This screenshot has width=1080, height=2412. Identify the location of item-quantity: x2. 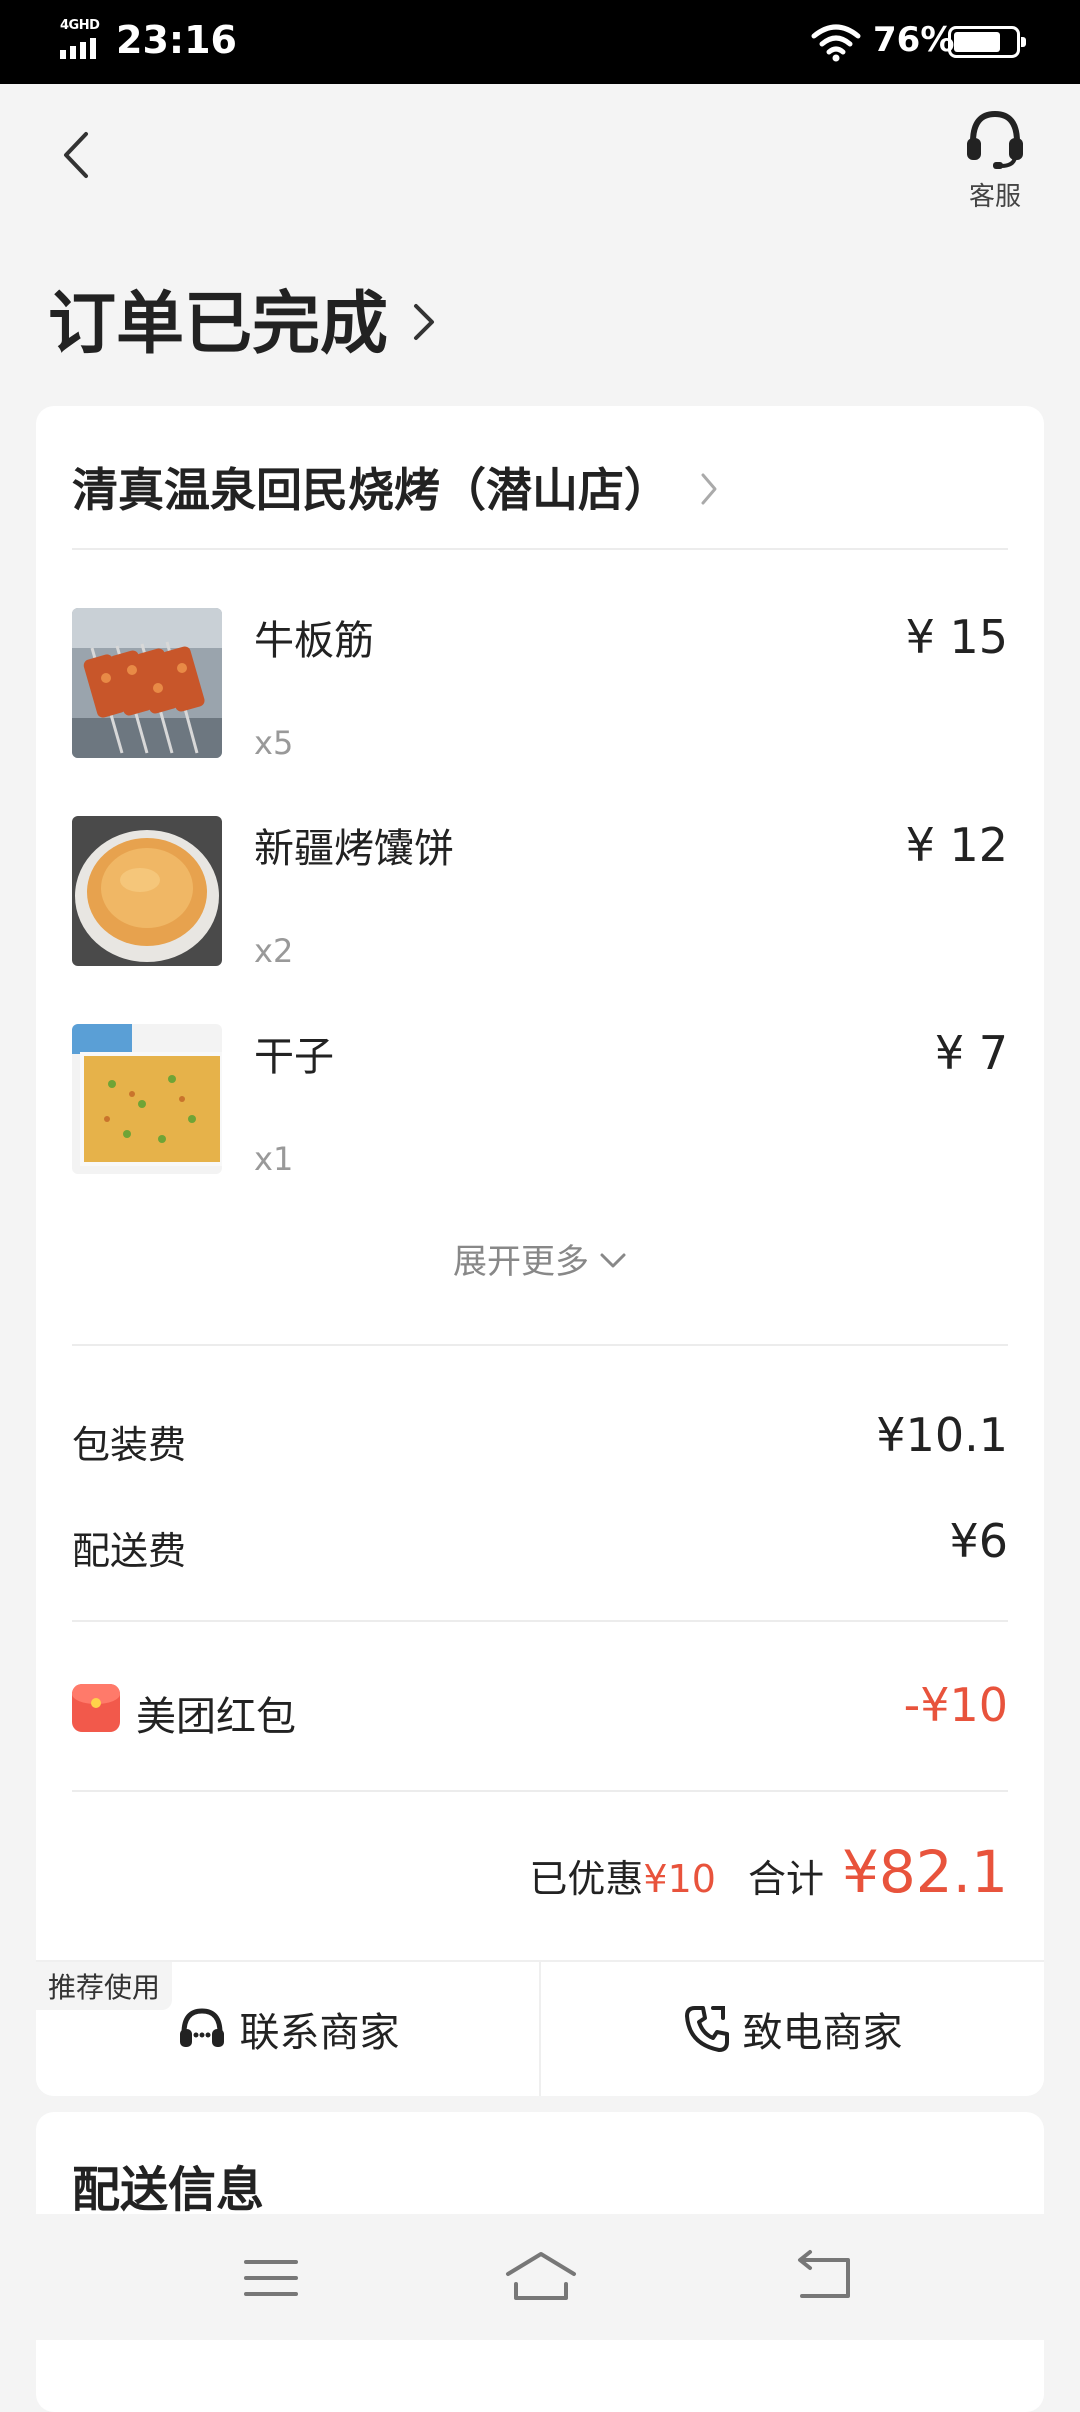
(274, 951).